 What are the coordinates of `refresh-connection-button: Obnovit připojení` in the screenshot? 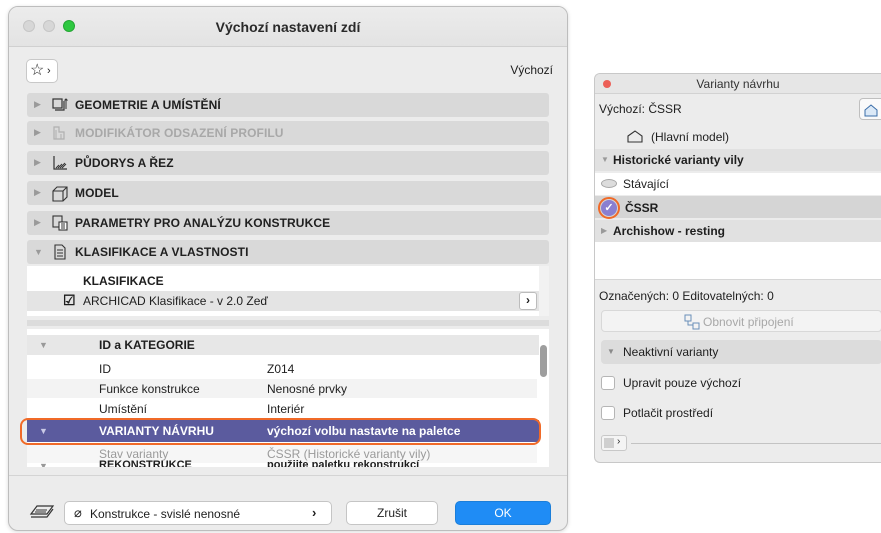 It's located at (741, 321).